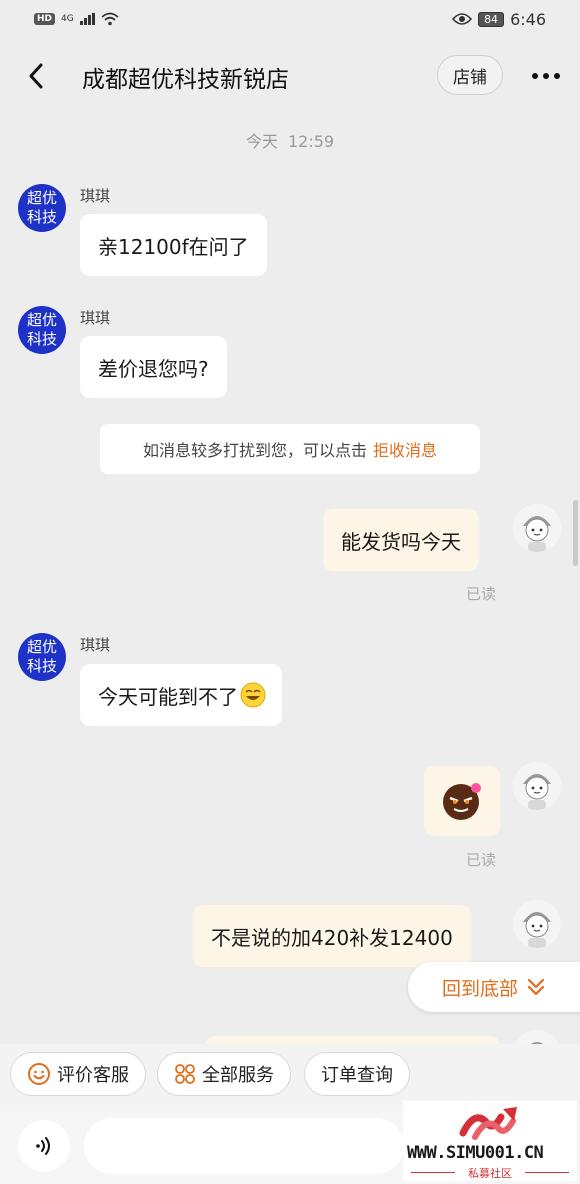 The width and height of the screenshot is (580, 1184). I want to click on sticker-bubble, so click(462, 801).